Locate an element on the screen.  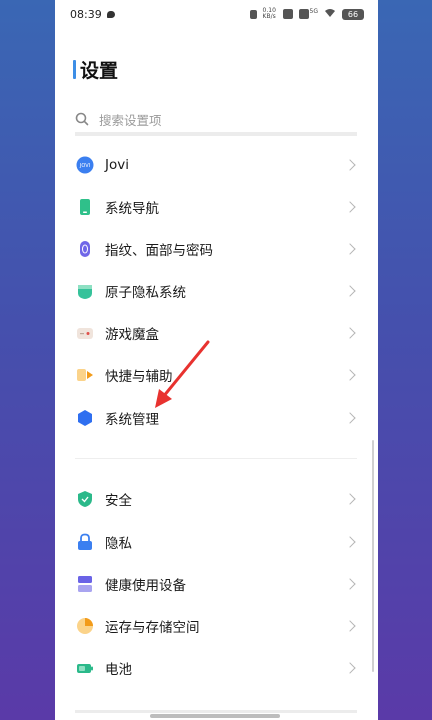
fingerprint-icon is located at coordinates (85, 249).